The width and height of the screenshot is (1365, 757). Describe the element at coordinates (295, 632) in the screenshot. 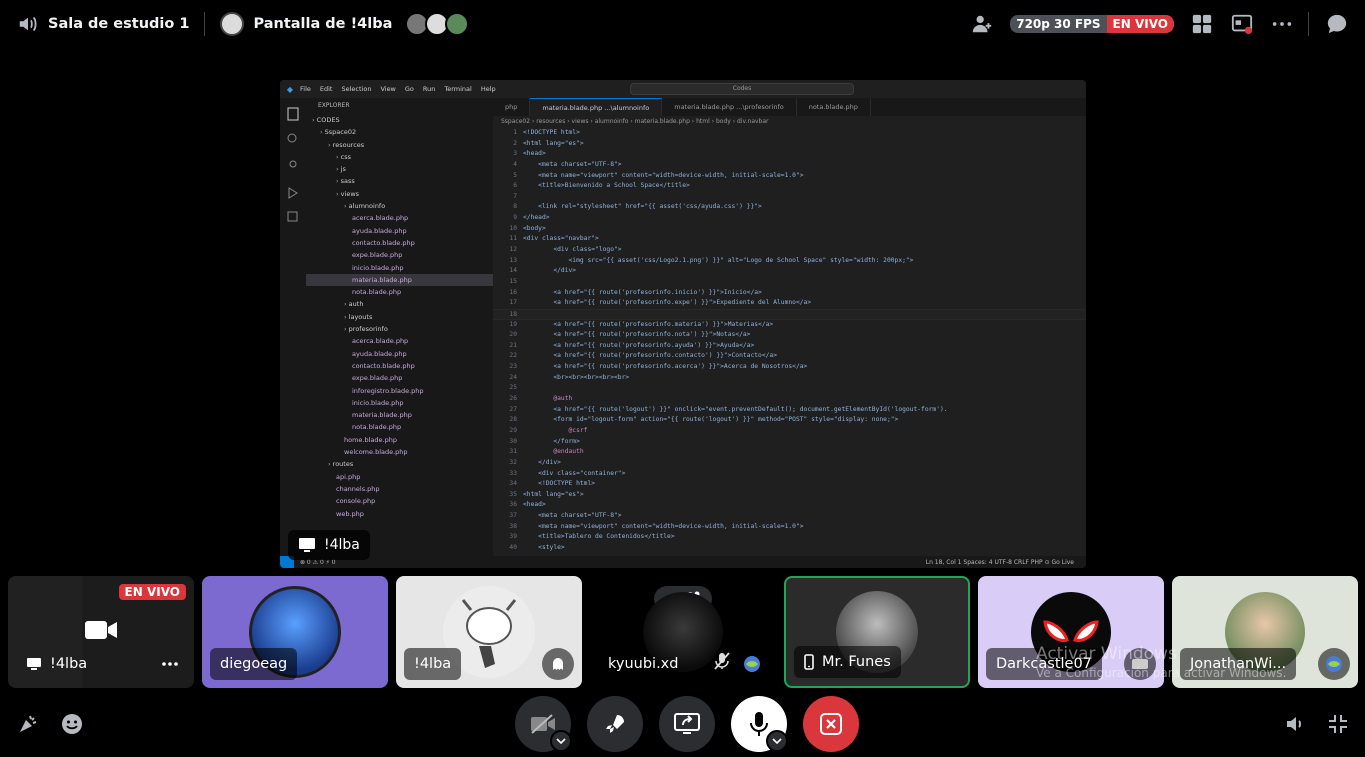

I see `participant-tile: diegoeag` at that location.